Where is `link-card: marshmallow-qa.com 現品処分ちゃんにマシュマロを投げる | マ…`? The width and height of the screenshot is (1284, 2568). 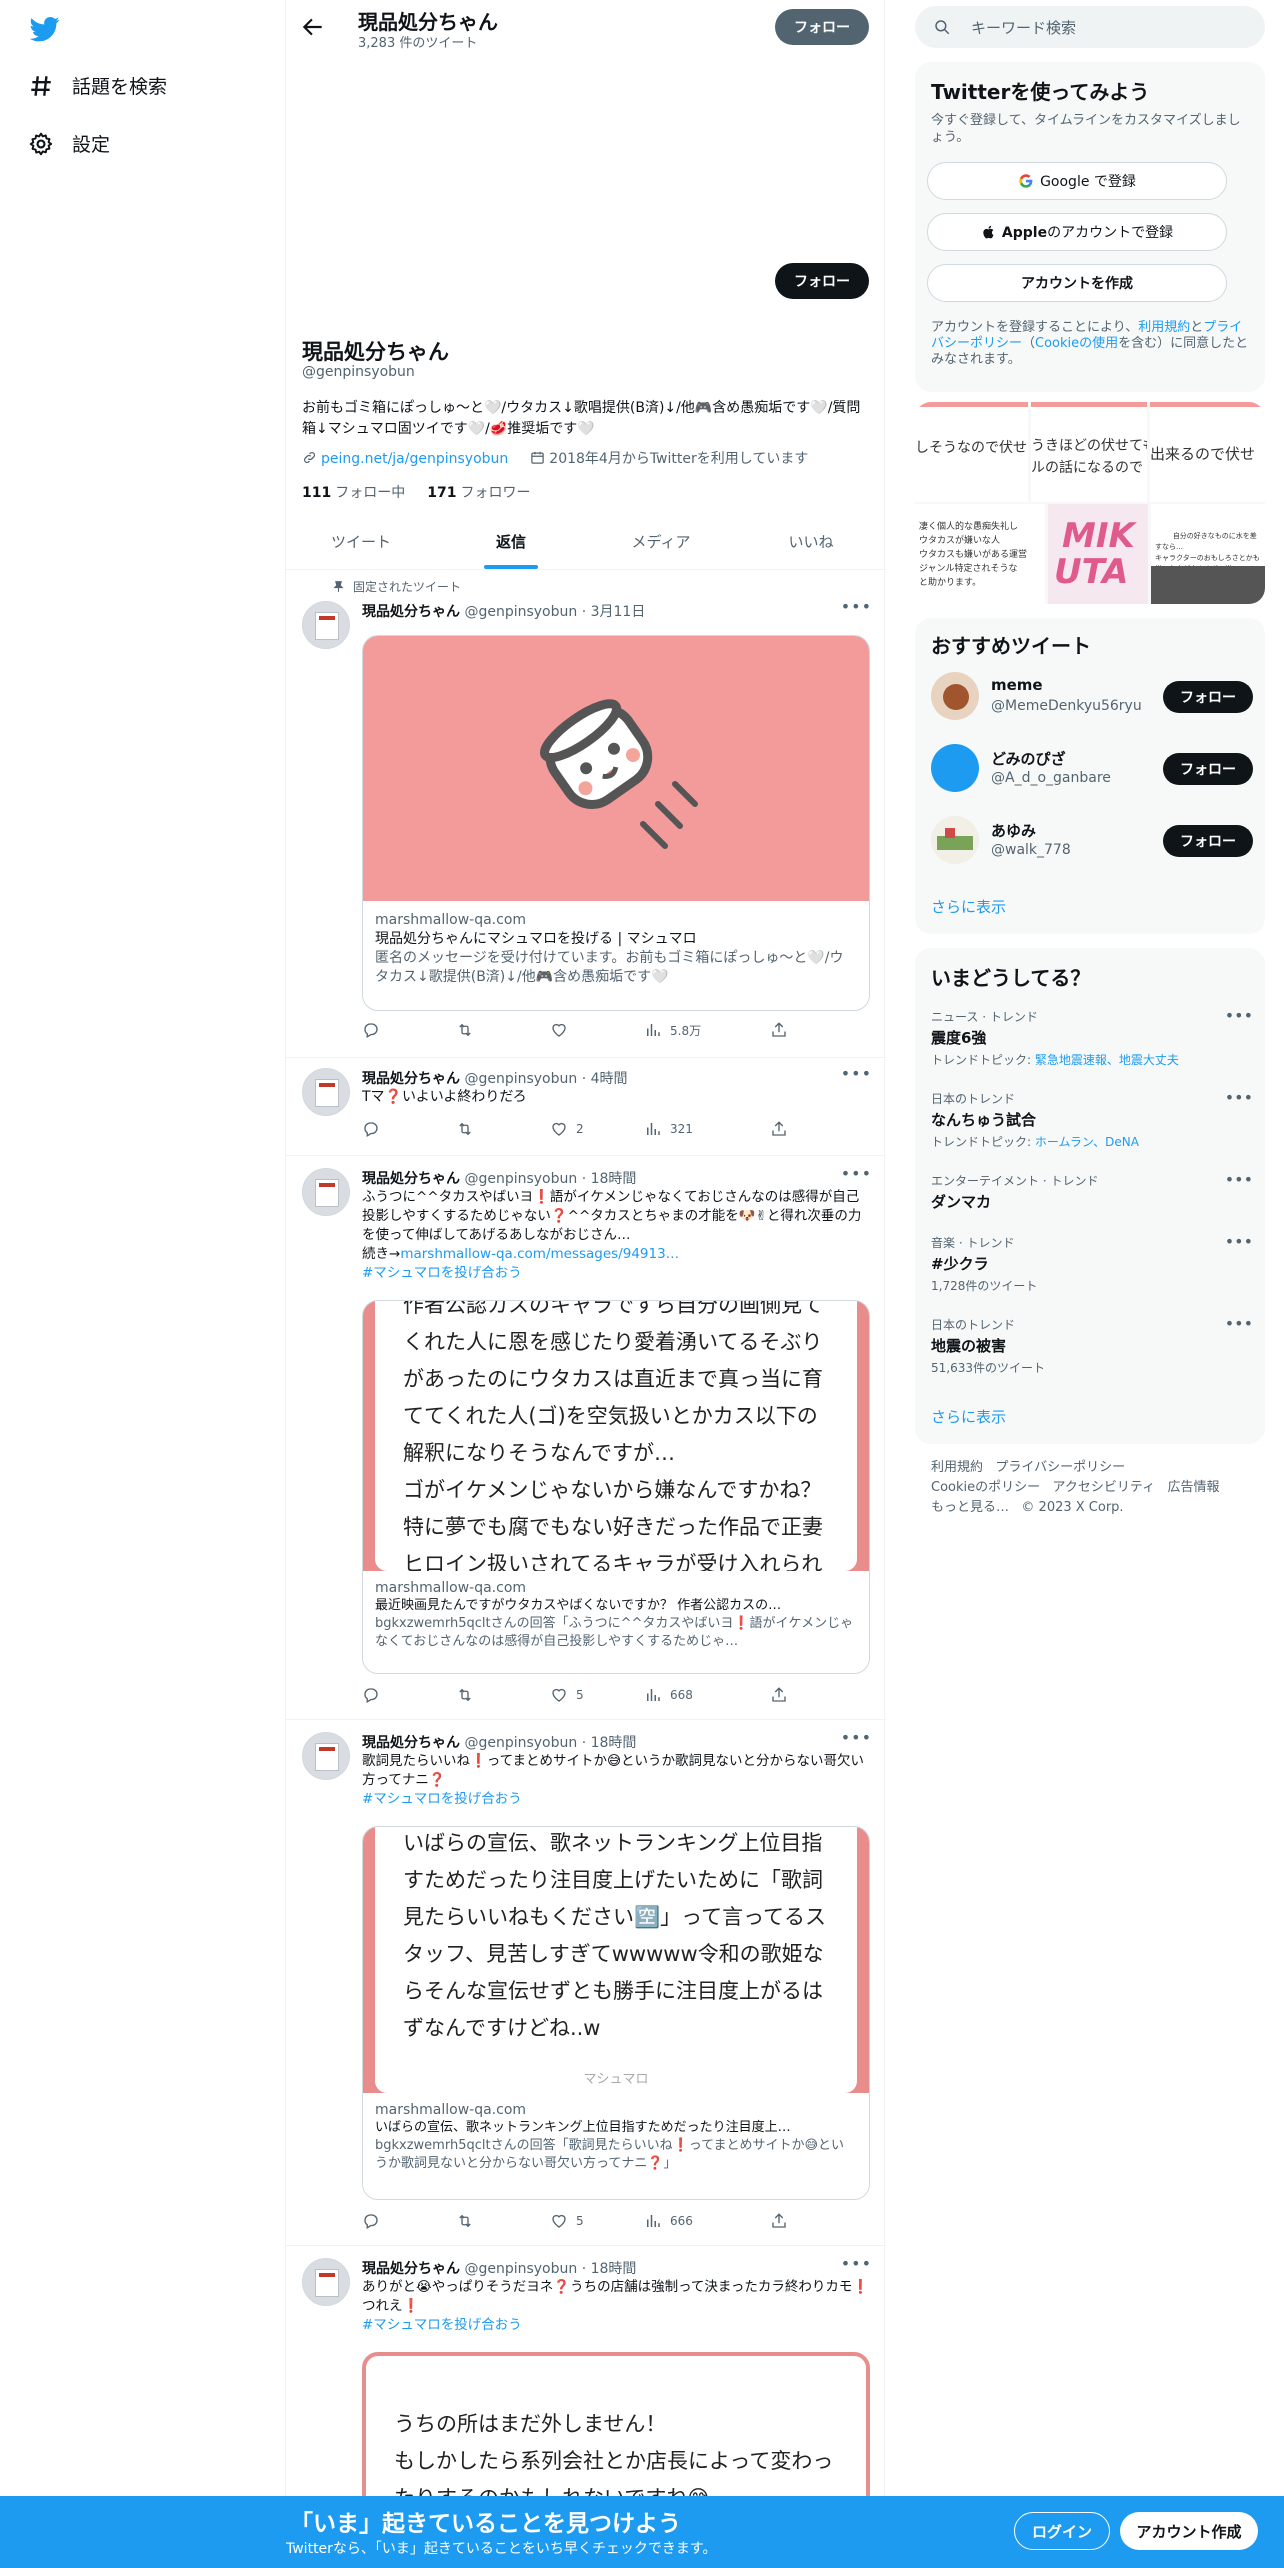
link-card: marshmallow-qa.com 現品処分ちゃんにマシュマロを投げる | マ… is located at coordinates (616, 823).